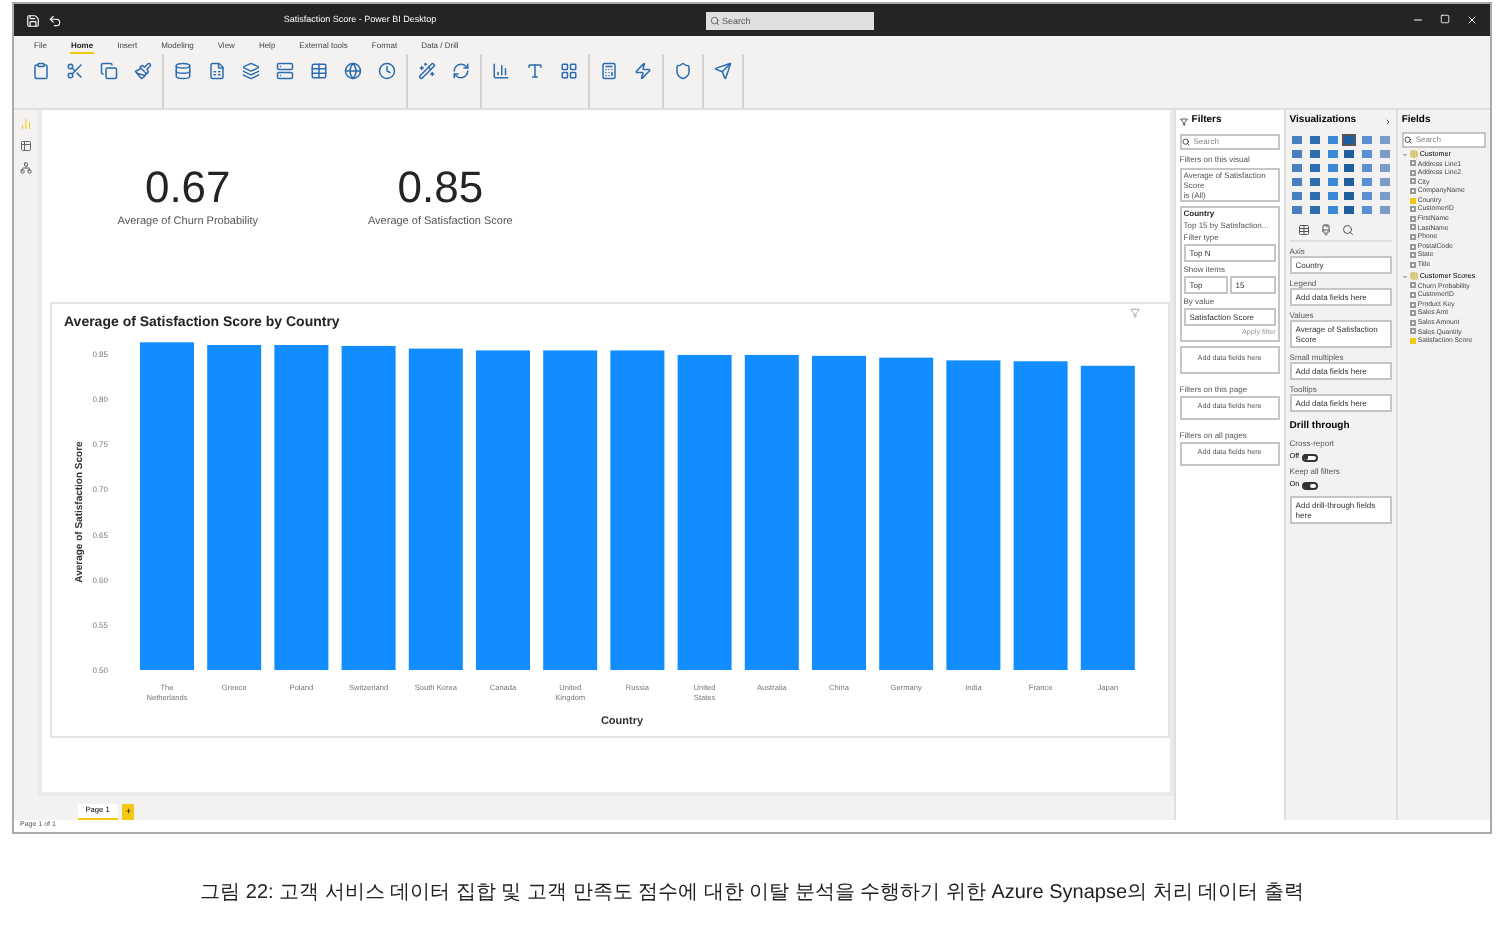 The height and width of the screenshot is (940, 1504). Describe the element at coordinates (25, 168) in the screenshot. I see `model-view-icon` at that location.